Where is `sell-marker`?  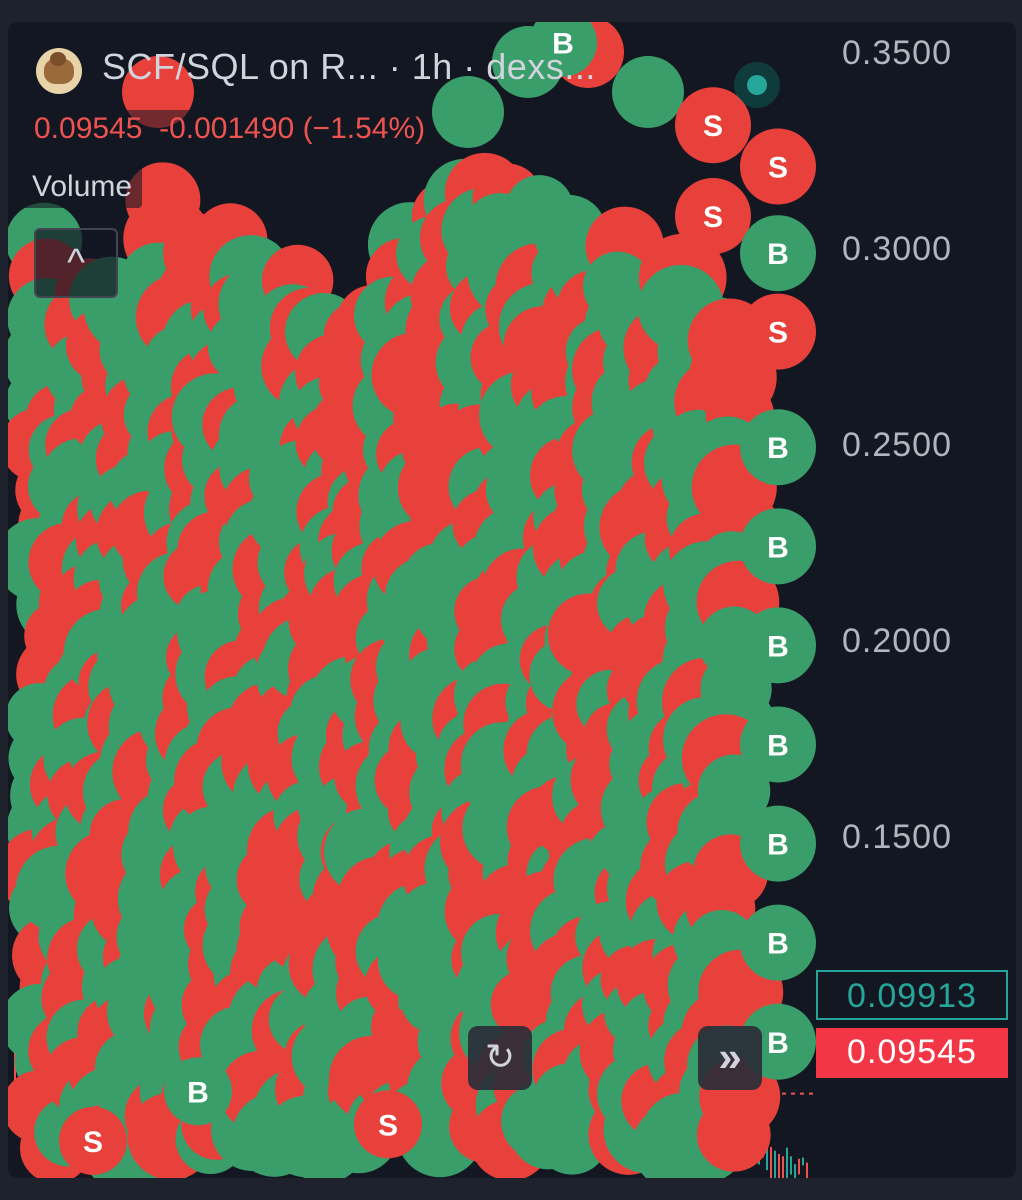
sell-marker is located at coordinates (733, 1134).